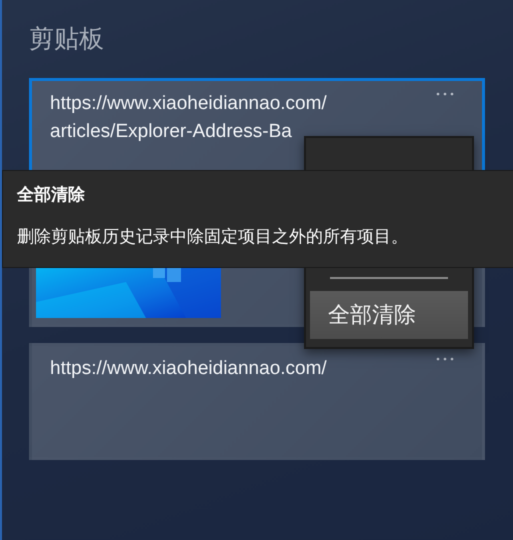 The width and height of the screenshot is (513, 540). I want to click on clip-text: articles/Explorer-Address-Ba, so click(171, 132).